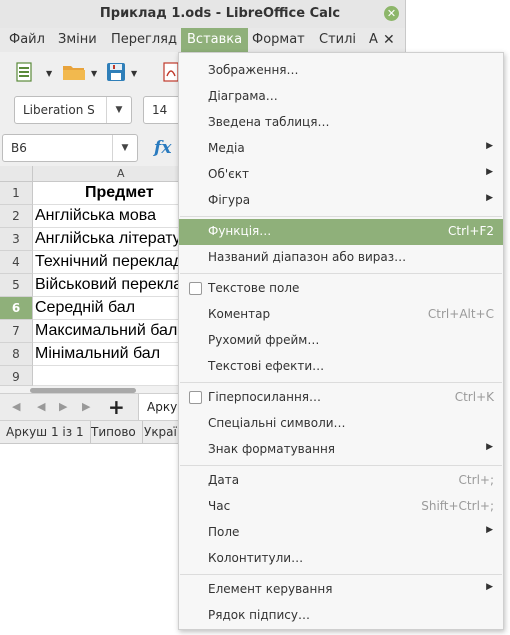  Describe the element at coordinates (341, 149) in the screenshot. I see `menu-item: Медіа ▶` at that location.